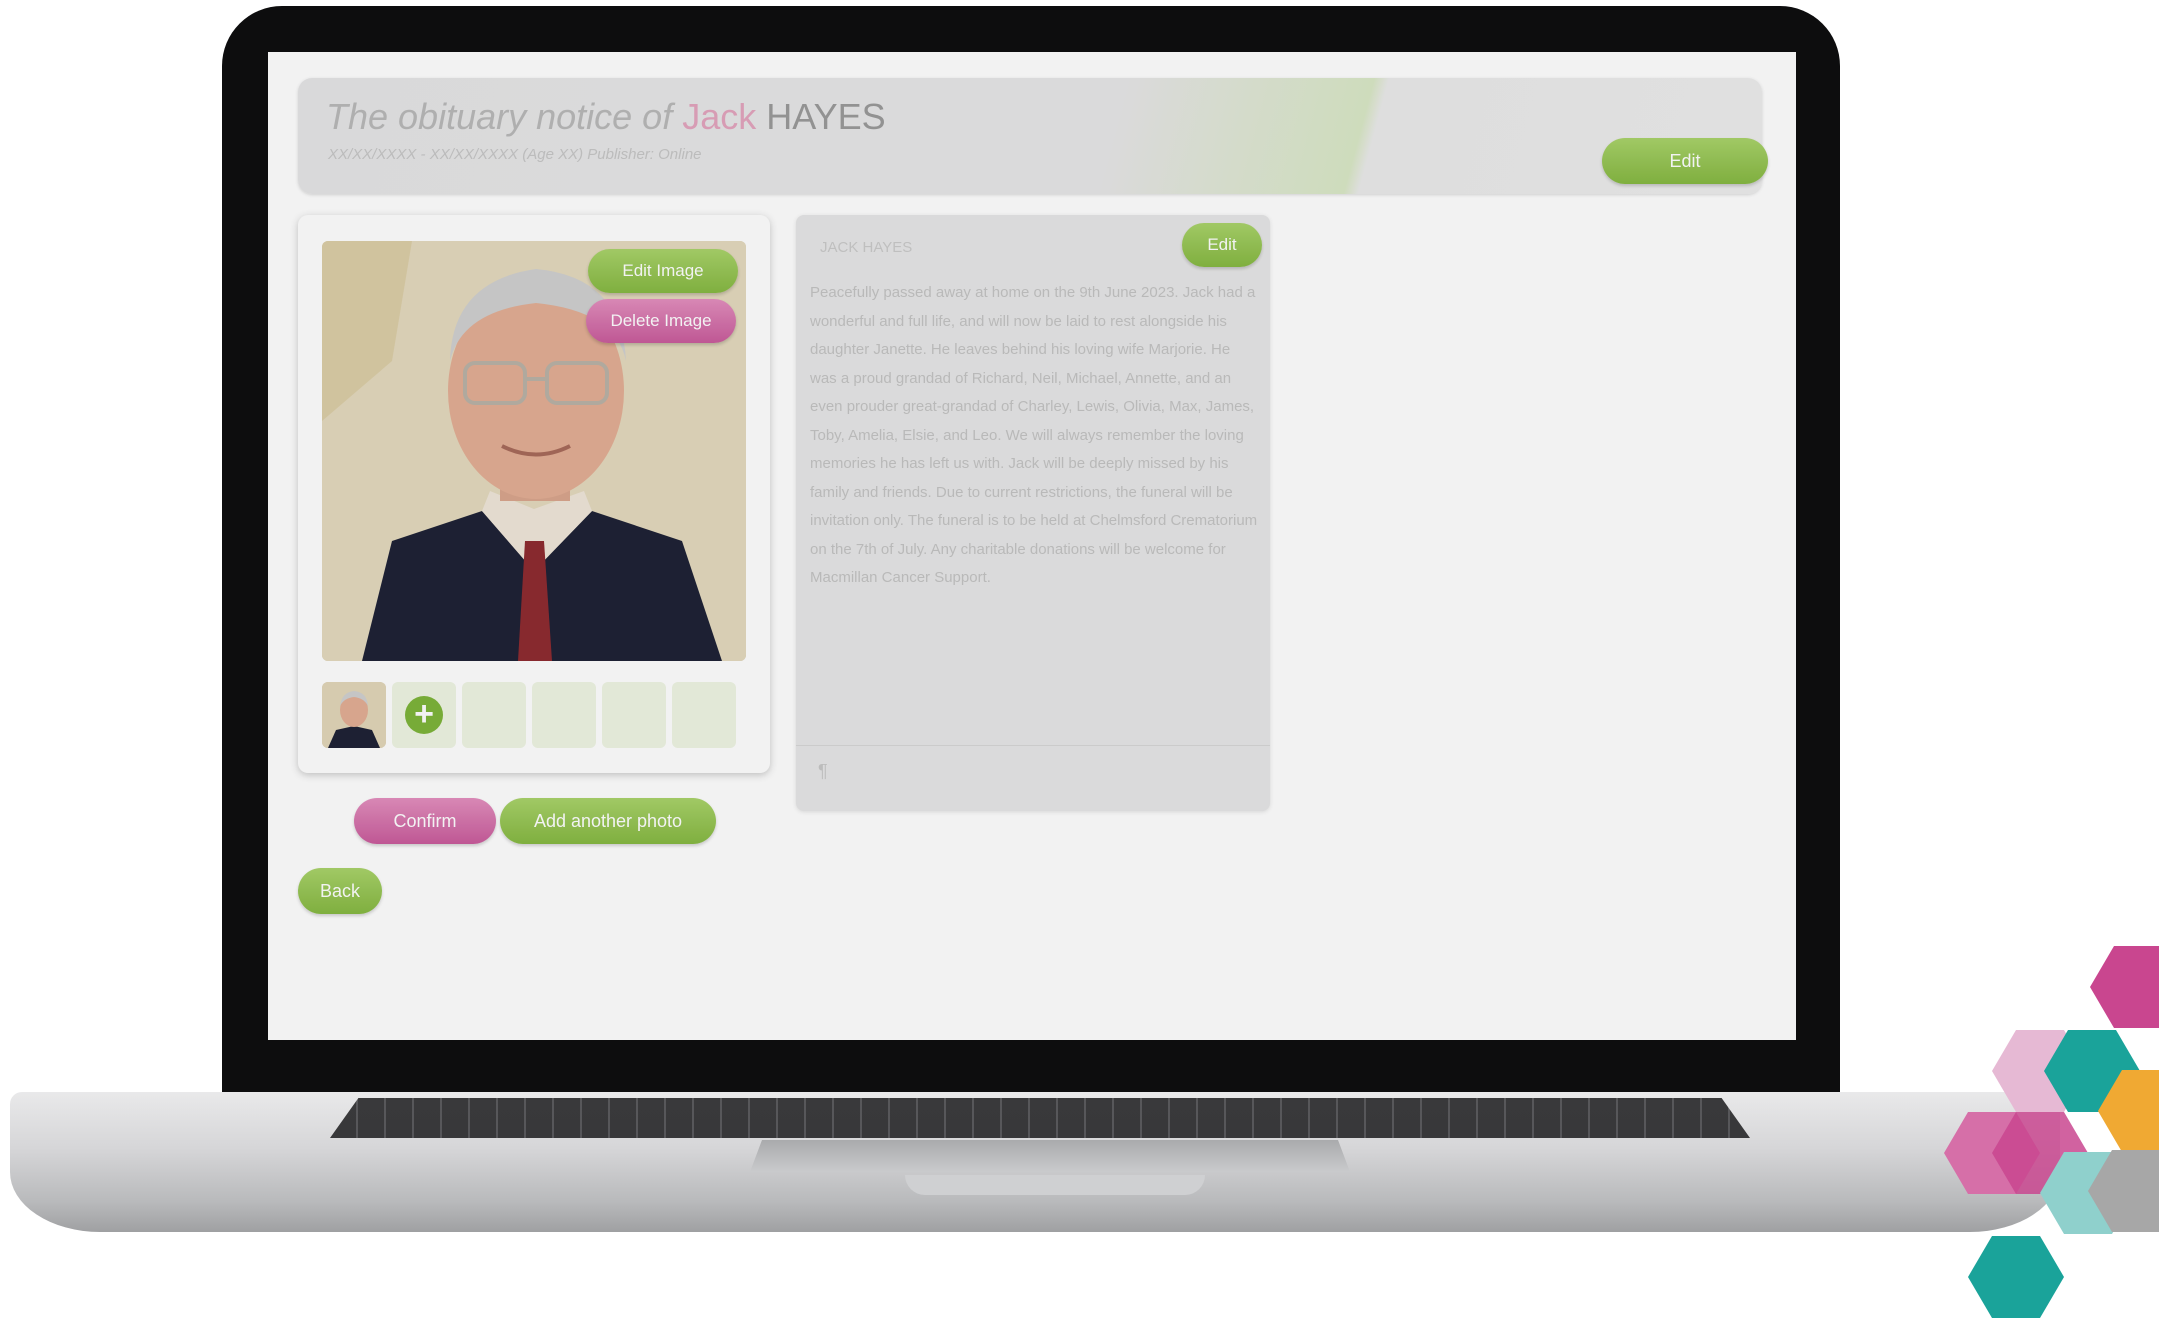  I want to click on edit-image-button: Edit Image, so click(663, 271).